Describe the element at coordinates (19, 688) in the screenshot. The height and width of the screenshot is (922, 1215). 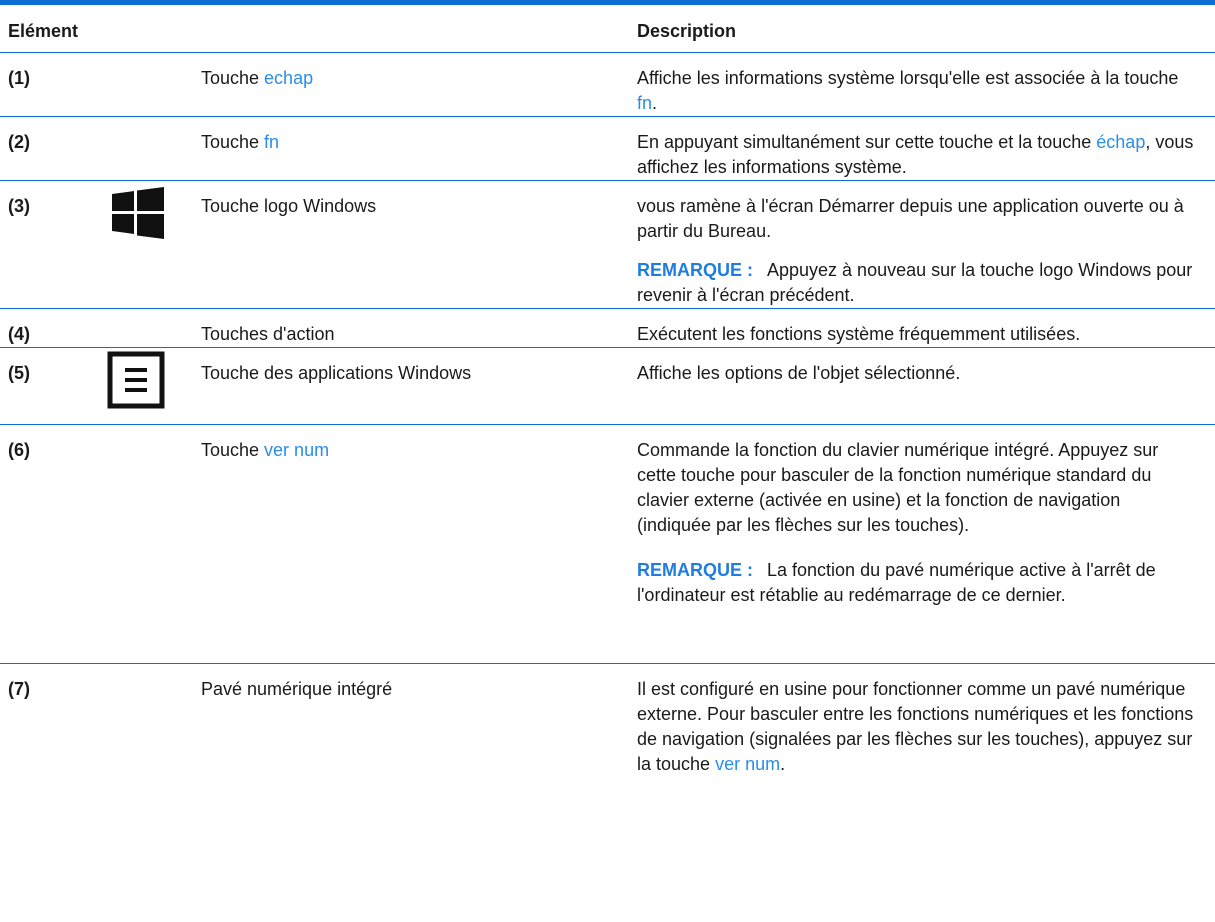
I see `row-number: (7)` at that location.